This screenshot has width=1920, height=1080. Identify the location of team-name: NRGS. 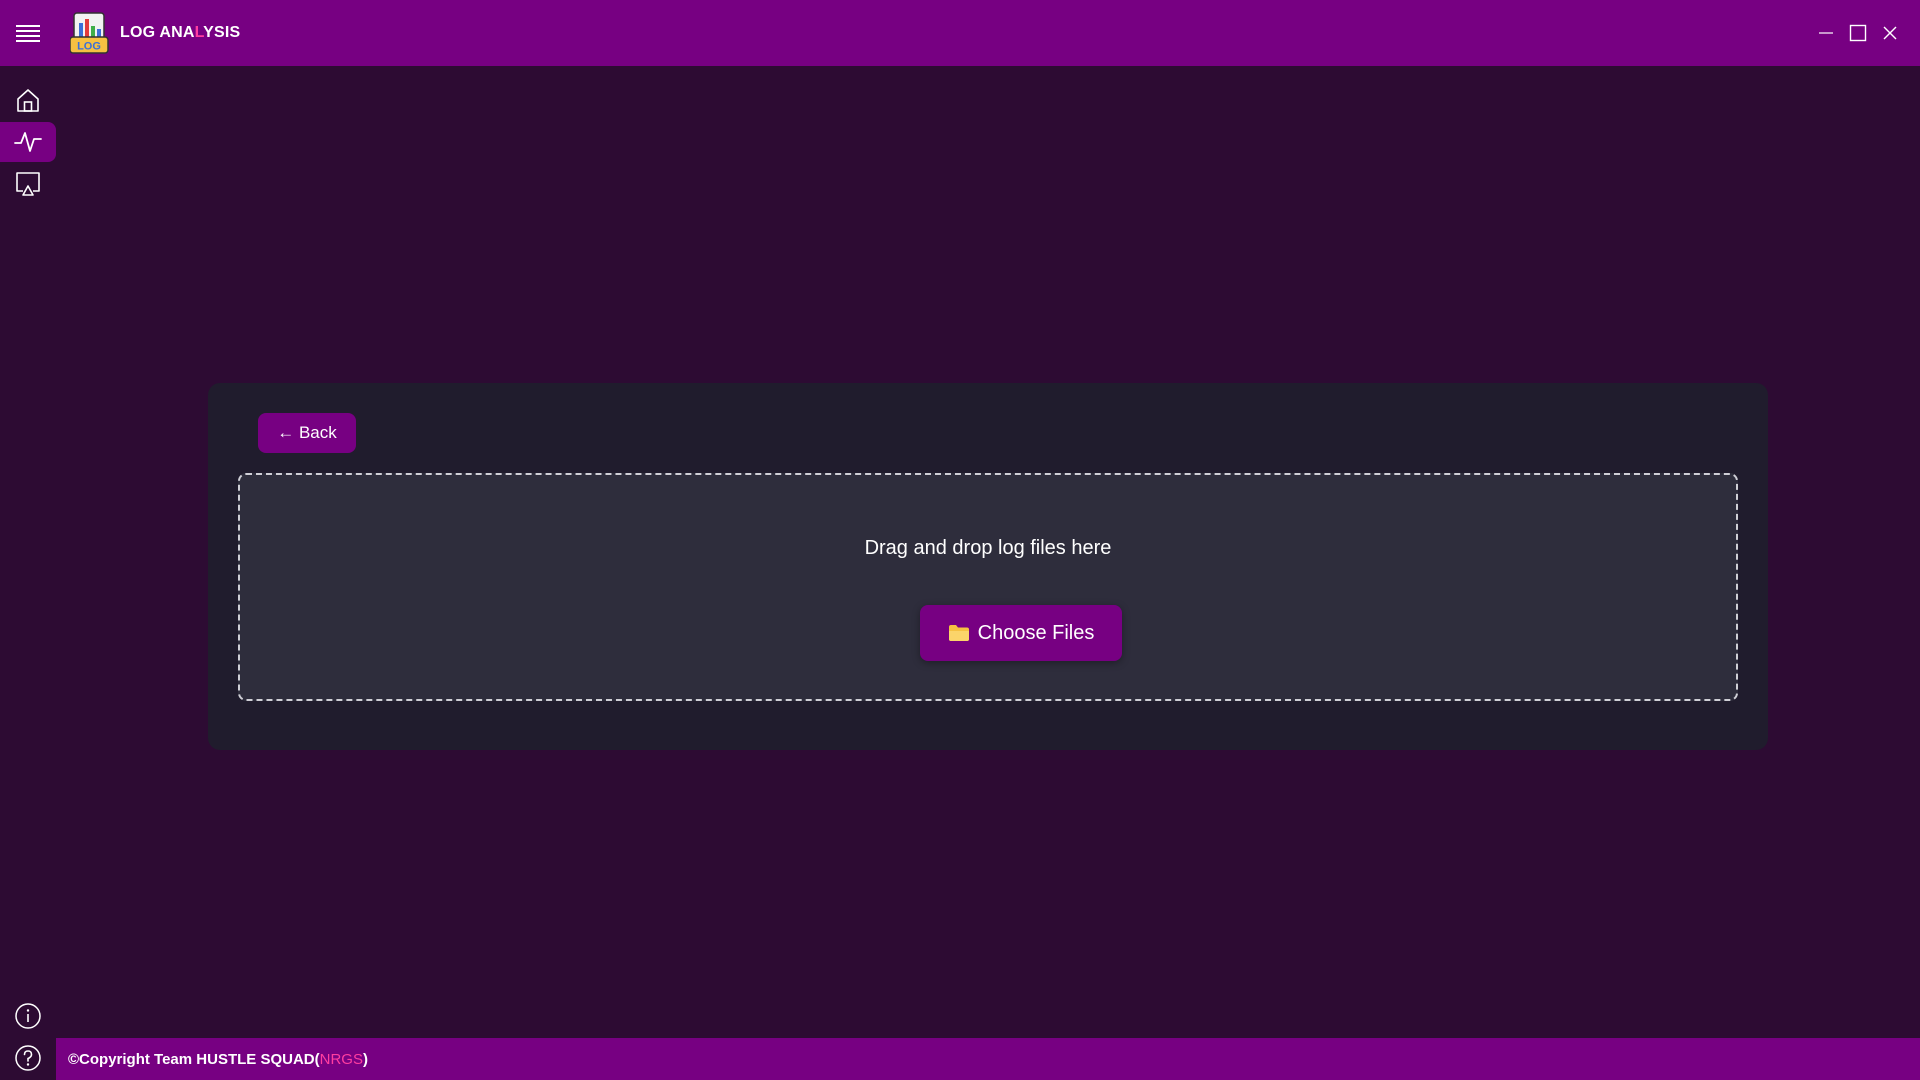
(341, 1059).